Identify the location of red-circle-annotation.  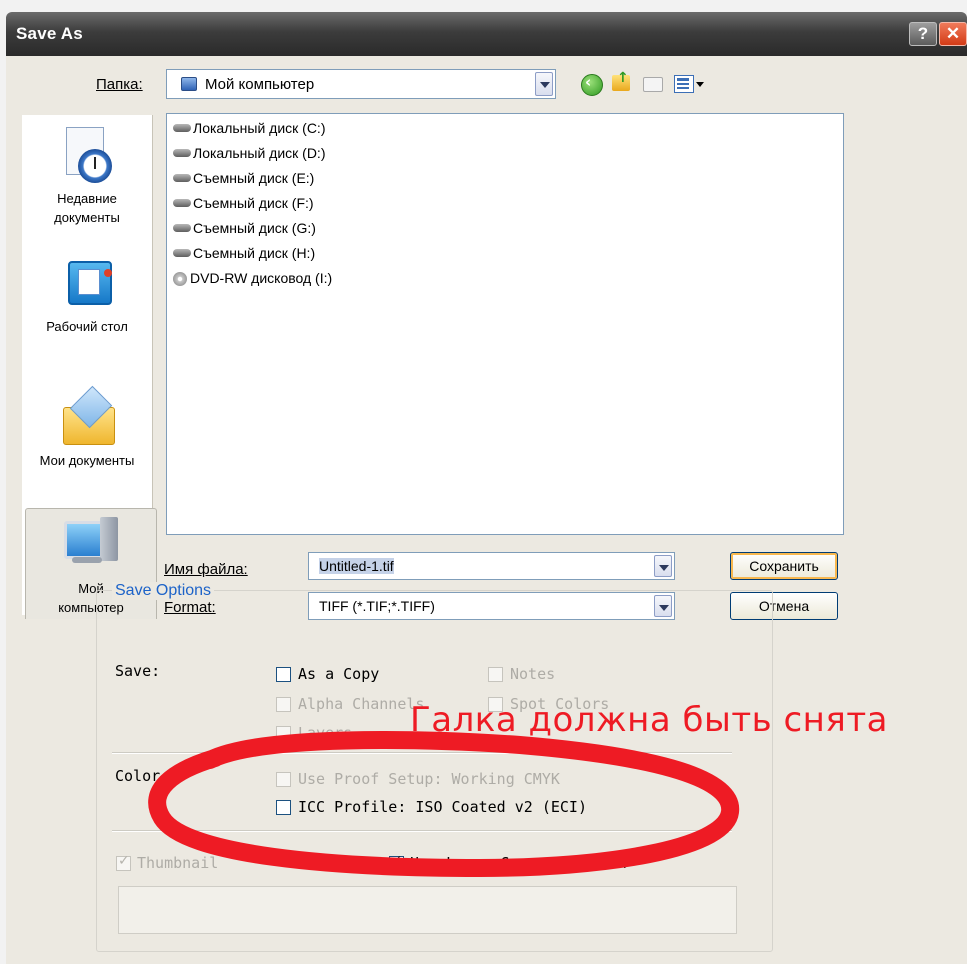
(444, 804).